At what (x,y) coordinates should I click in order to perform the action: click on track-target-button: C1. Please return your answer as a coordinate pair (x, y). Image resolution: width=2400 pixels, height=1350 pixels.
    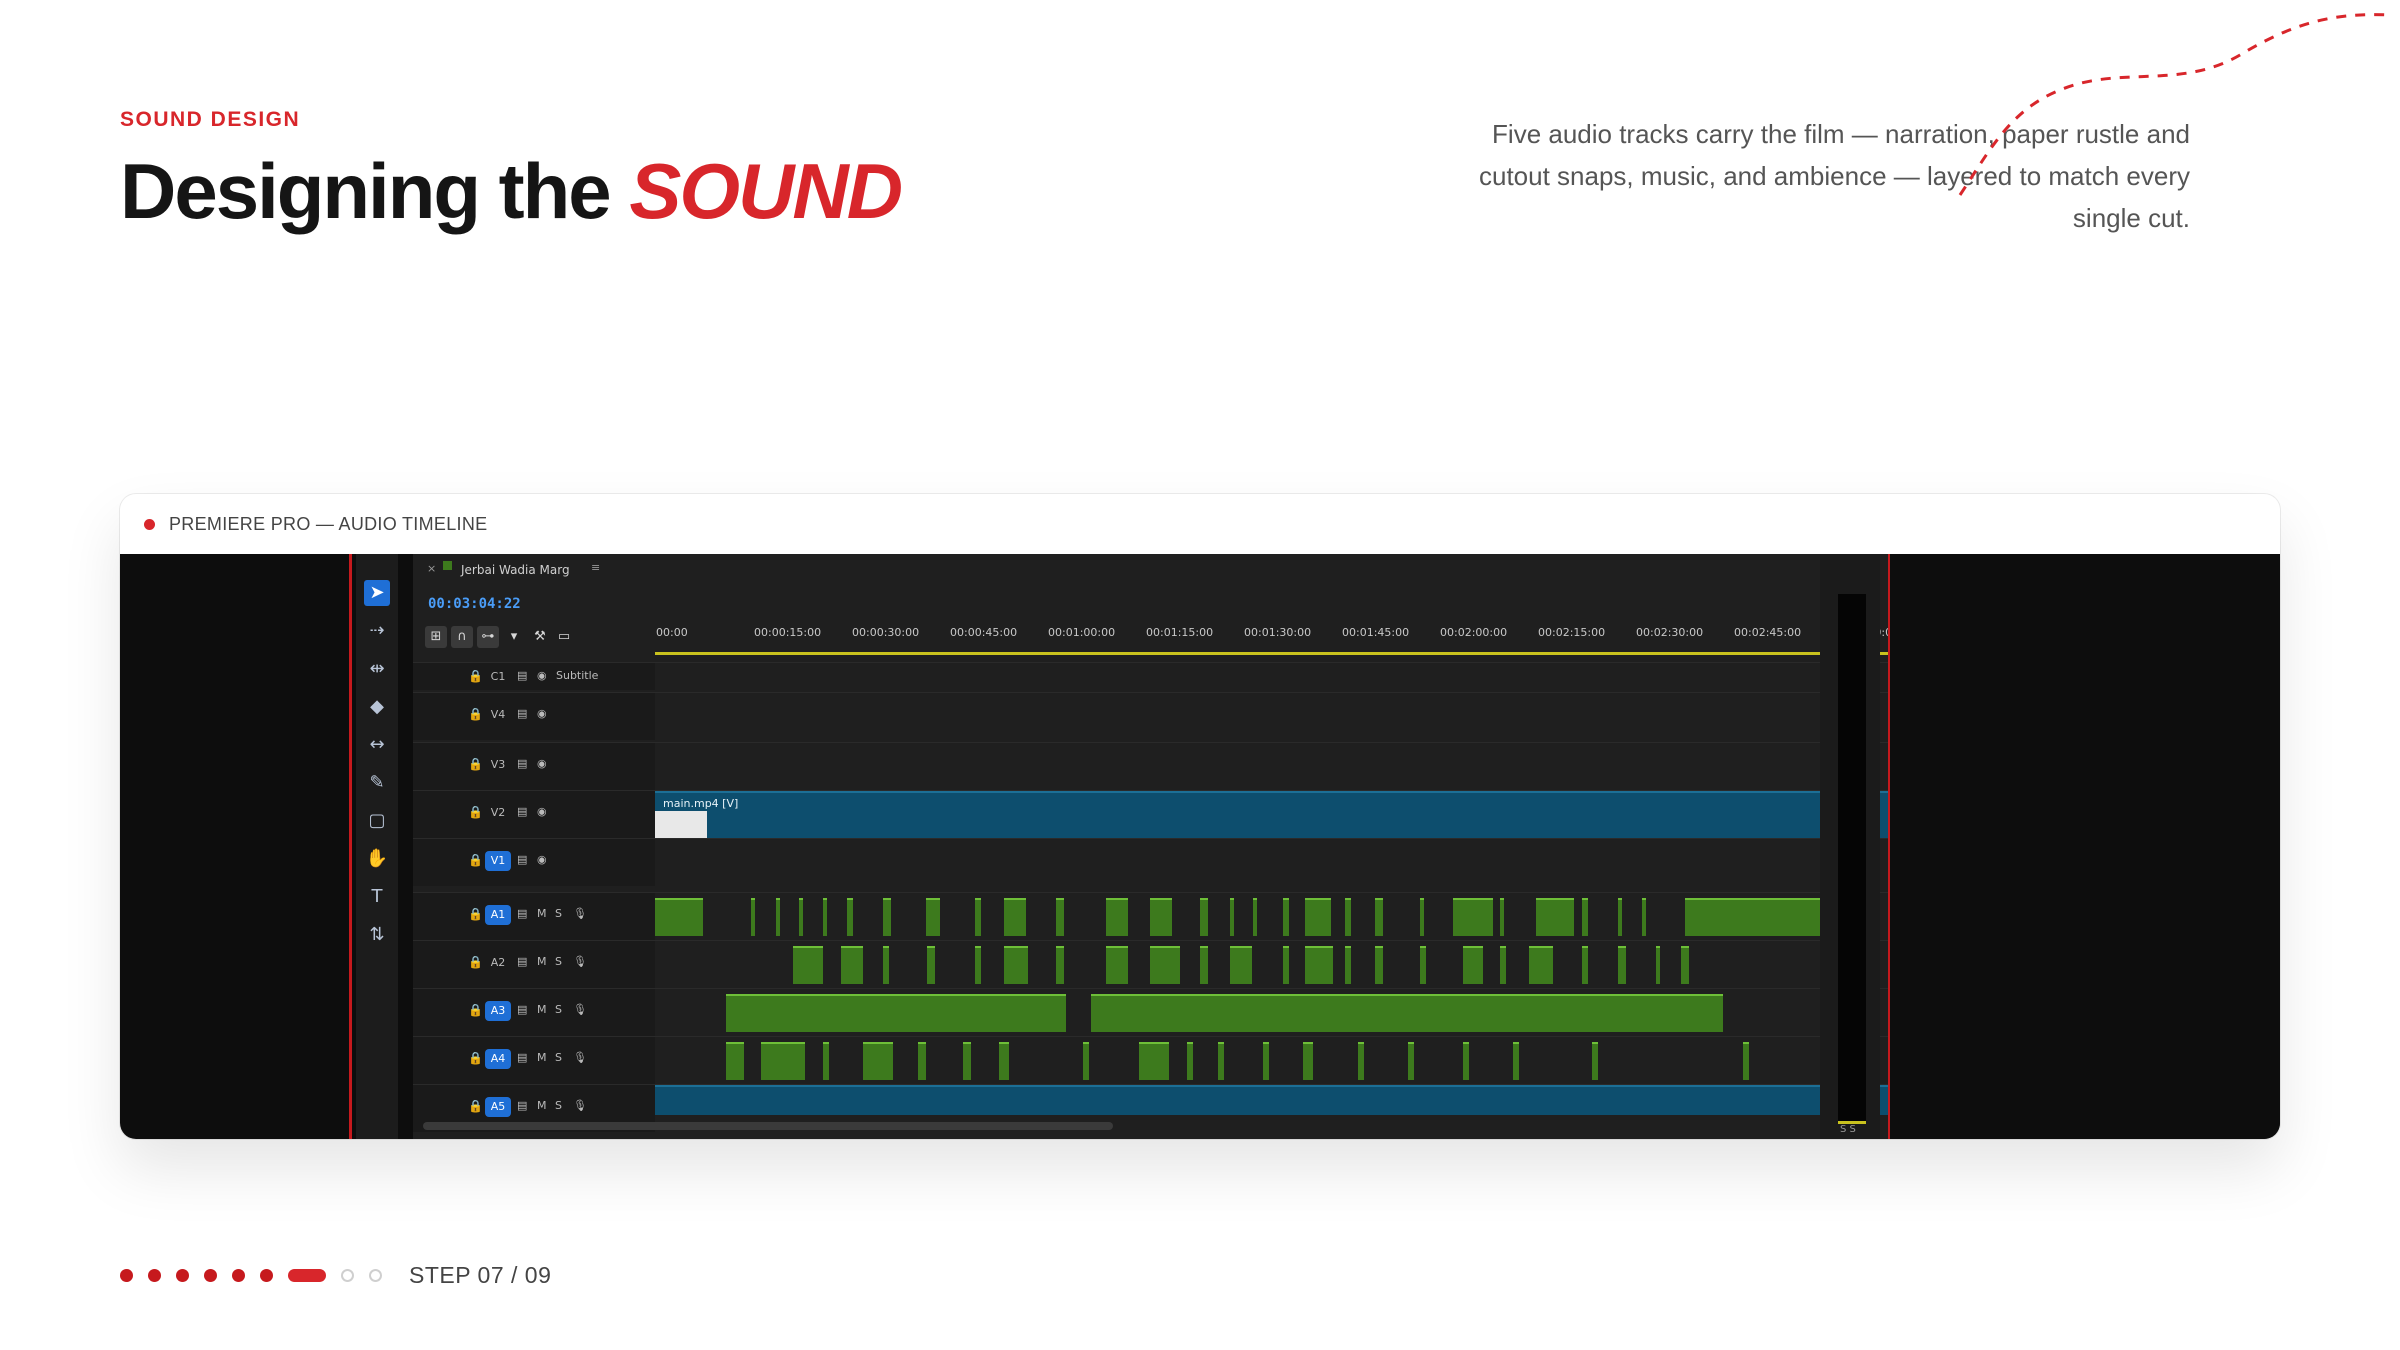
    Looking at the image, I should click on (498, 677).